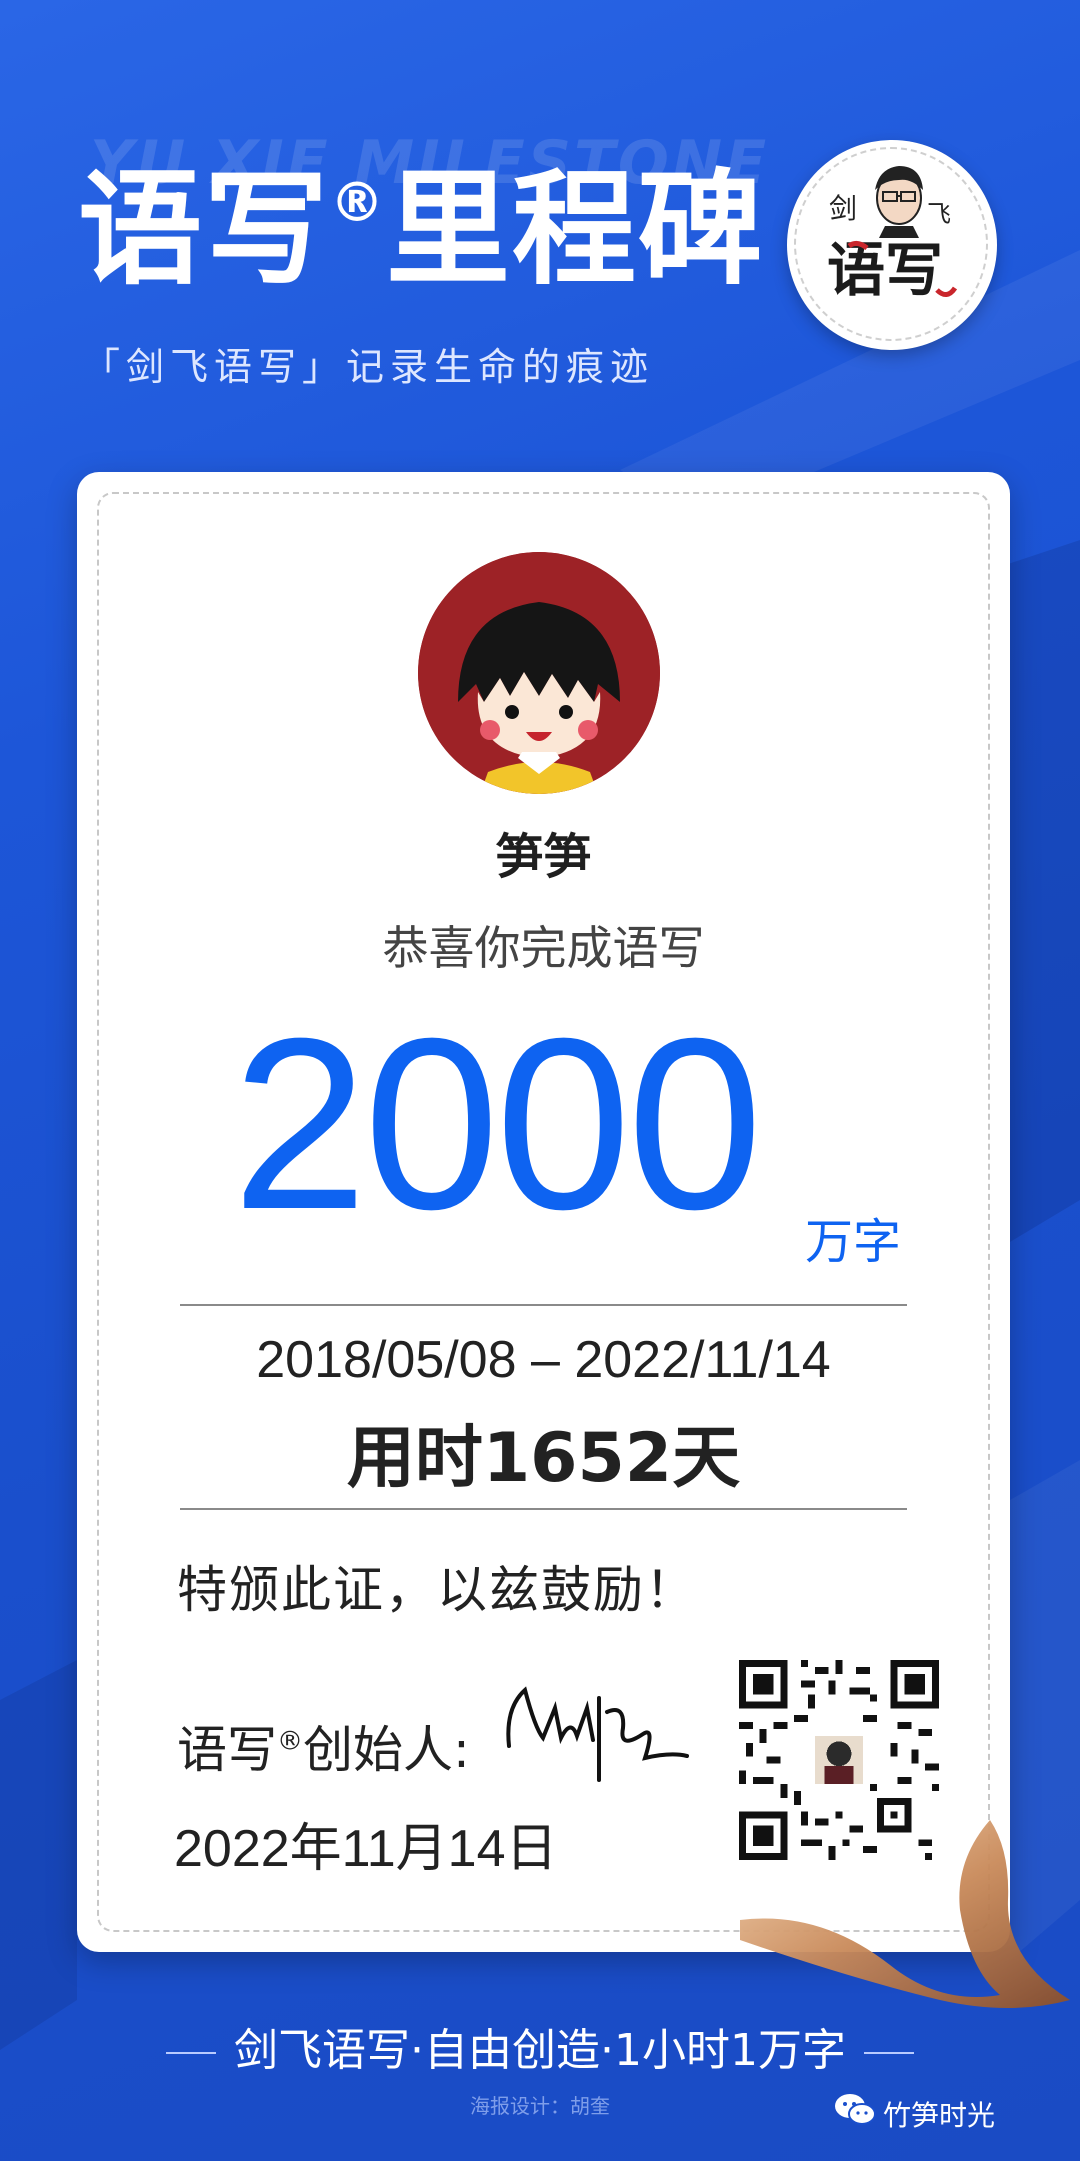 The image size is (1080, 2161). Describe the element at coordinates (437, 1590) in the screenshot. I see `award-text: 特颁此证，以兹鼓励！` at that location.